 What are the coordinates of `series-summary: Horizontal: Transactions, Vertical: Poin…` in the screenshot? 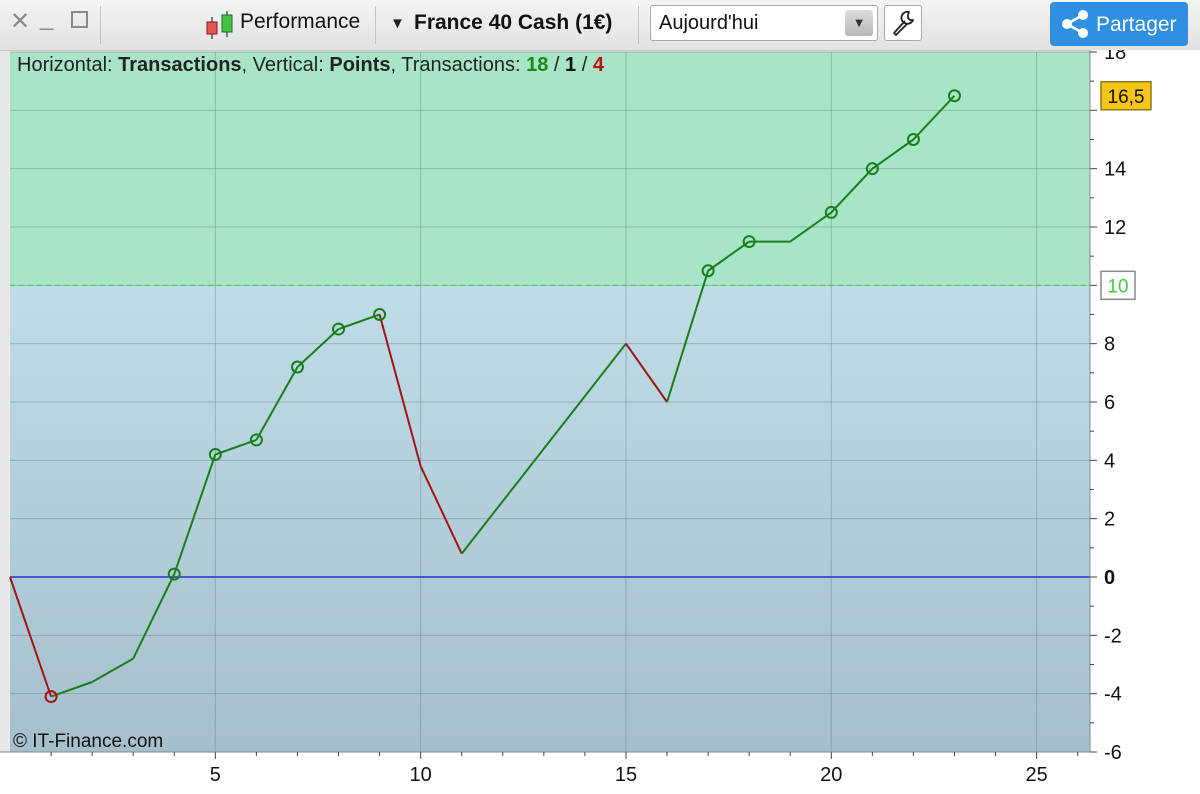 It's located at (310, 65).